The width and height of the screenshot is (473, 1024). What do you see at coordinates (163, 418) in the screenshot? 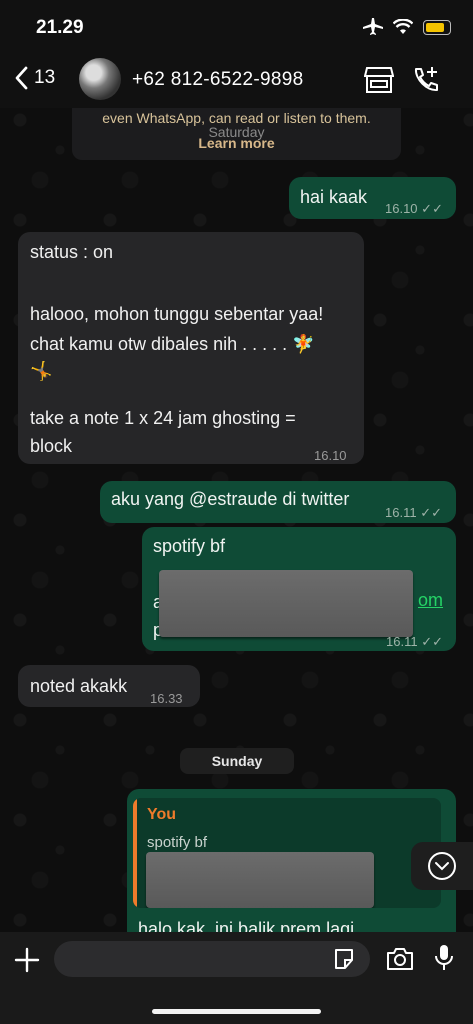
I see `message-line: take a note 1 x 24 jam ghosting =` at bounding box center [163, 418].